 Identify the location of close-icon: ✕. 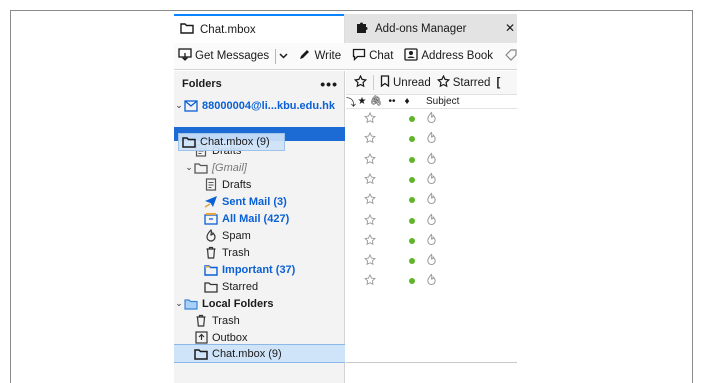
(510, 28).